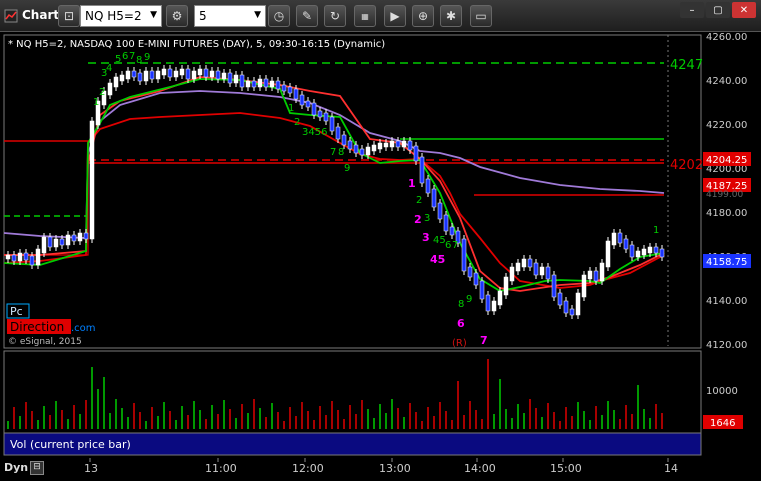  Describe the element at coordinates (279, 16) in the screenshot. I see `clock-icon: ◷` at that location.